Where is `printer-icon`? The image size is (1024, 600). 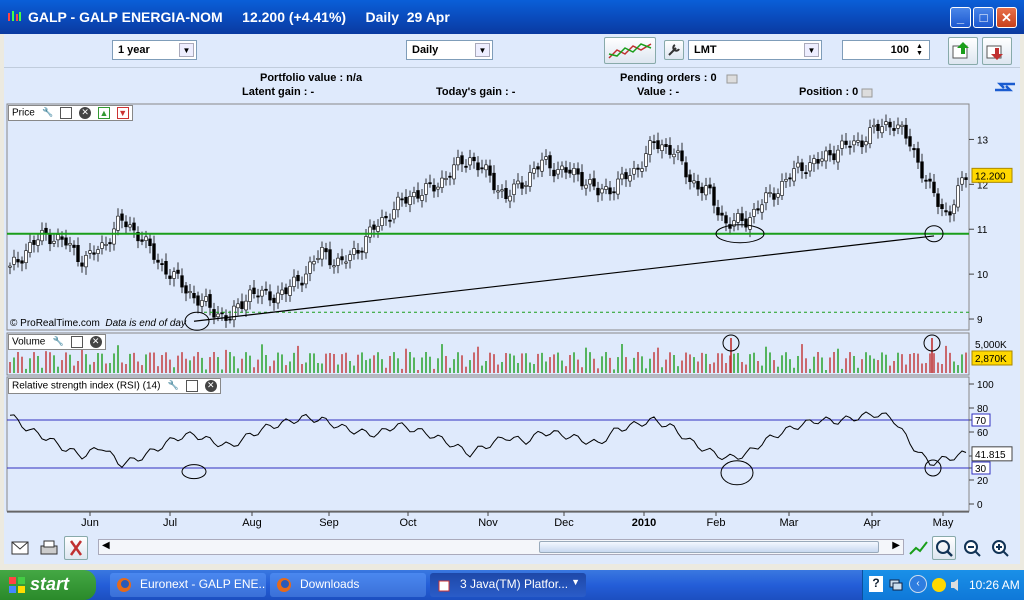 printer-icon is located at coordinates (49, 548).